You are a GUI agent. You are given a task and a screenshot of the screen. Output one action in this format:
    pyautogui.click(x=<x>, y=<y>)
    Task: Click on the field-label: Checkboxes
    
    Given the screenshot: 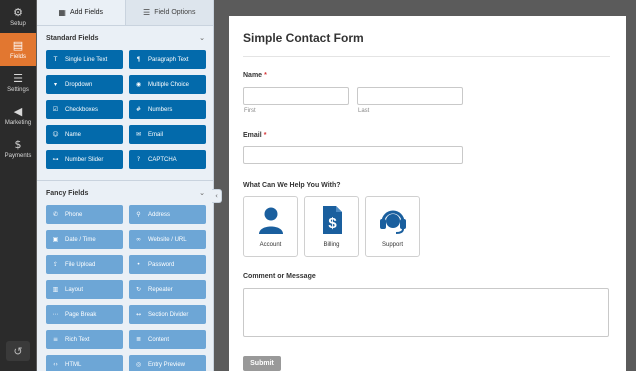 What is the action you would take?
    pyautogui.click(x=82, y=109)
    